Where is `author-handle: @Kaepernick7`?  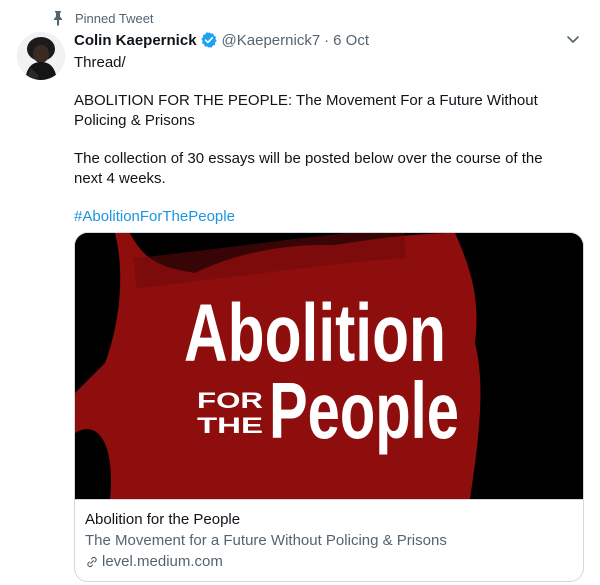
author-handle: @Kaepernick7 is located at coordinates (271, 40).